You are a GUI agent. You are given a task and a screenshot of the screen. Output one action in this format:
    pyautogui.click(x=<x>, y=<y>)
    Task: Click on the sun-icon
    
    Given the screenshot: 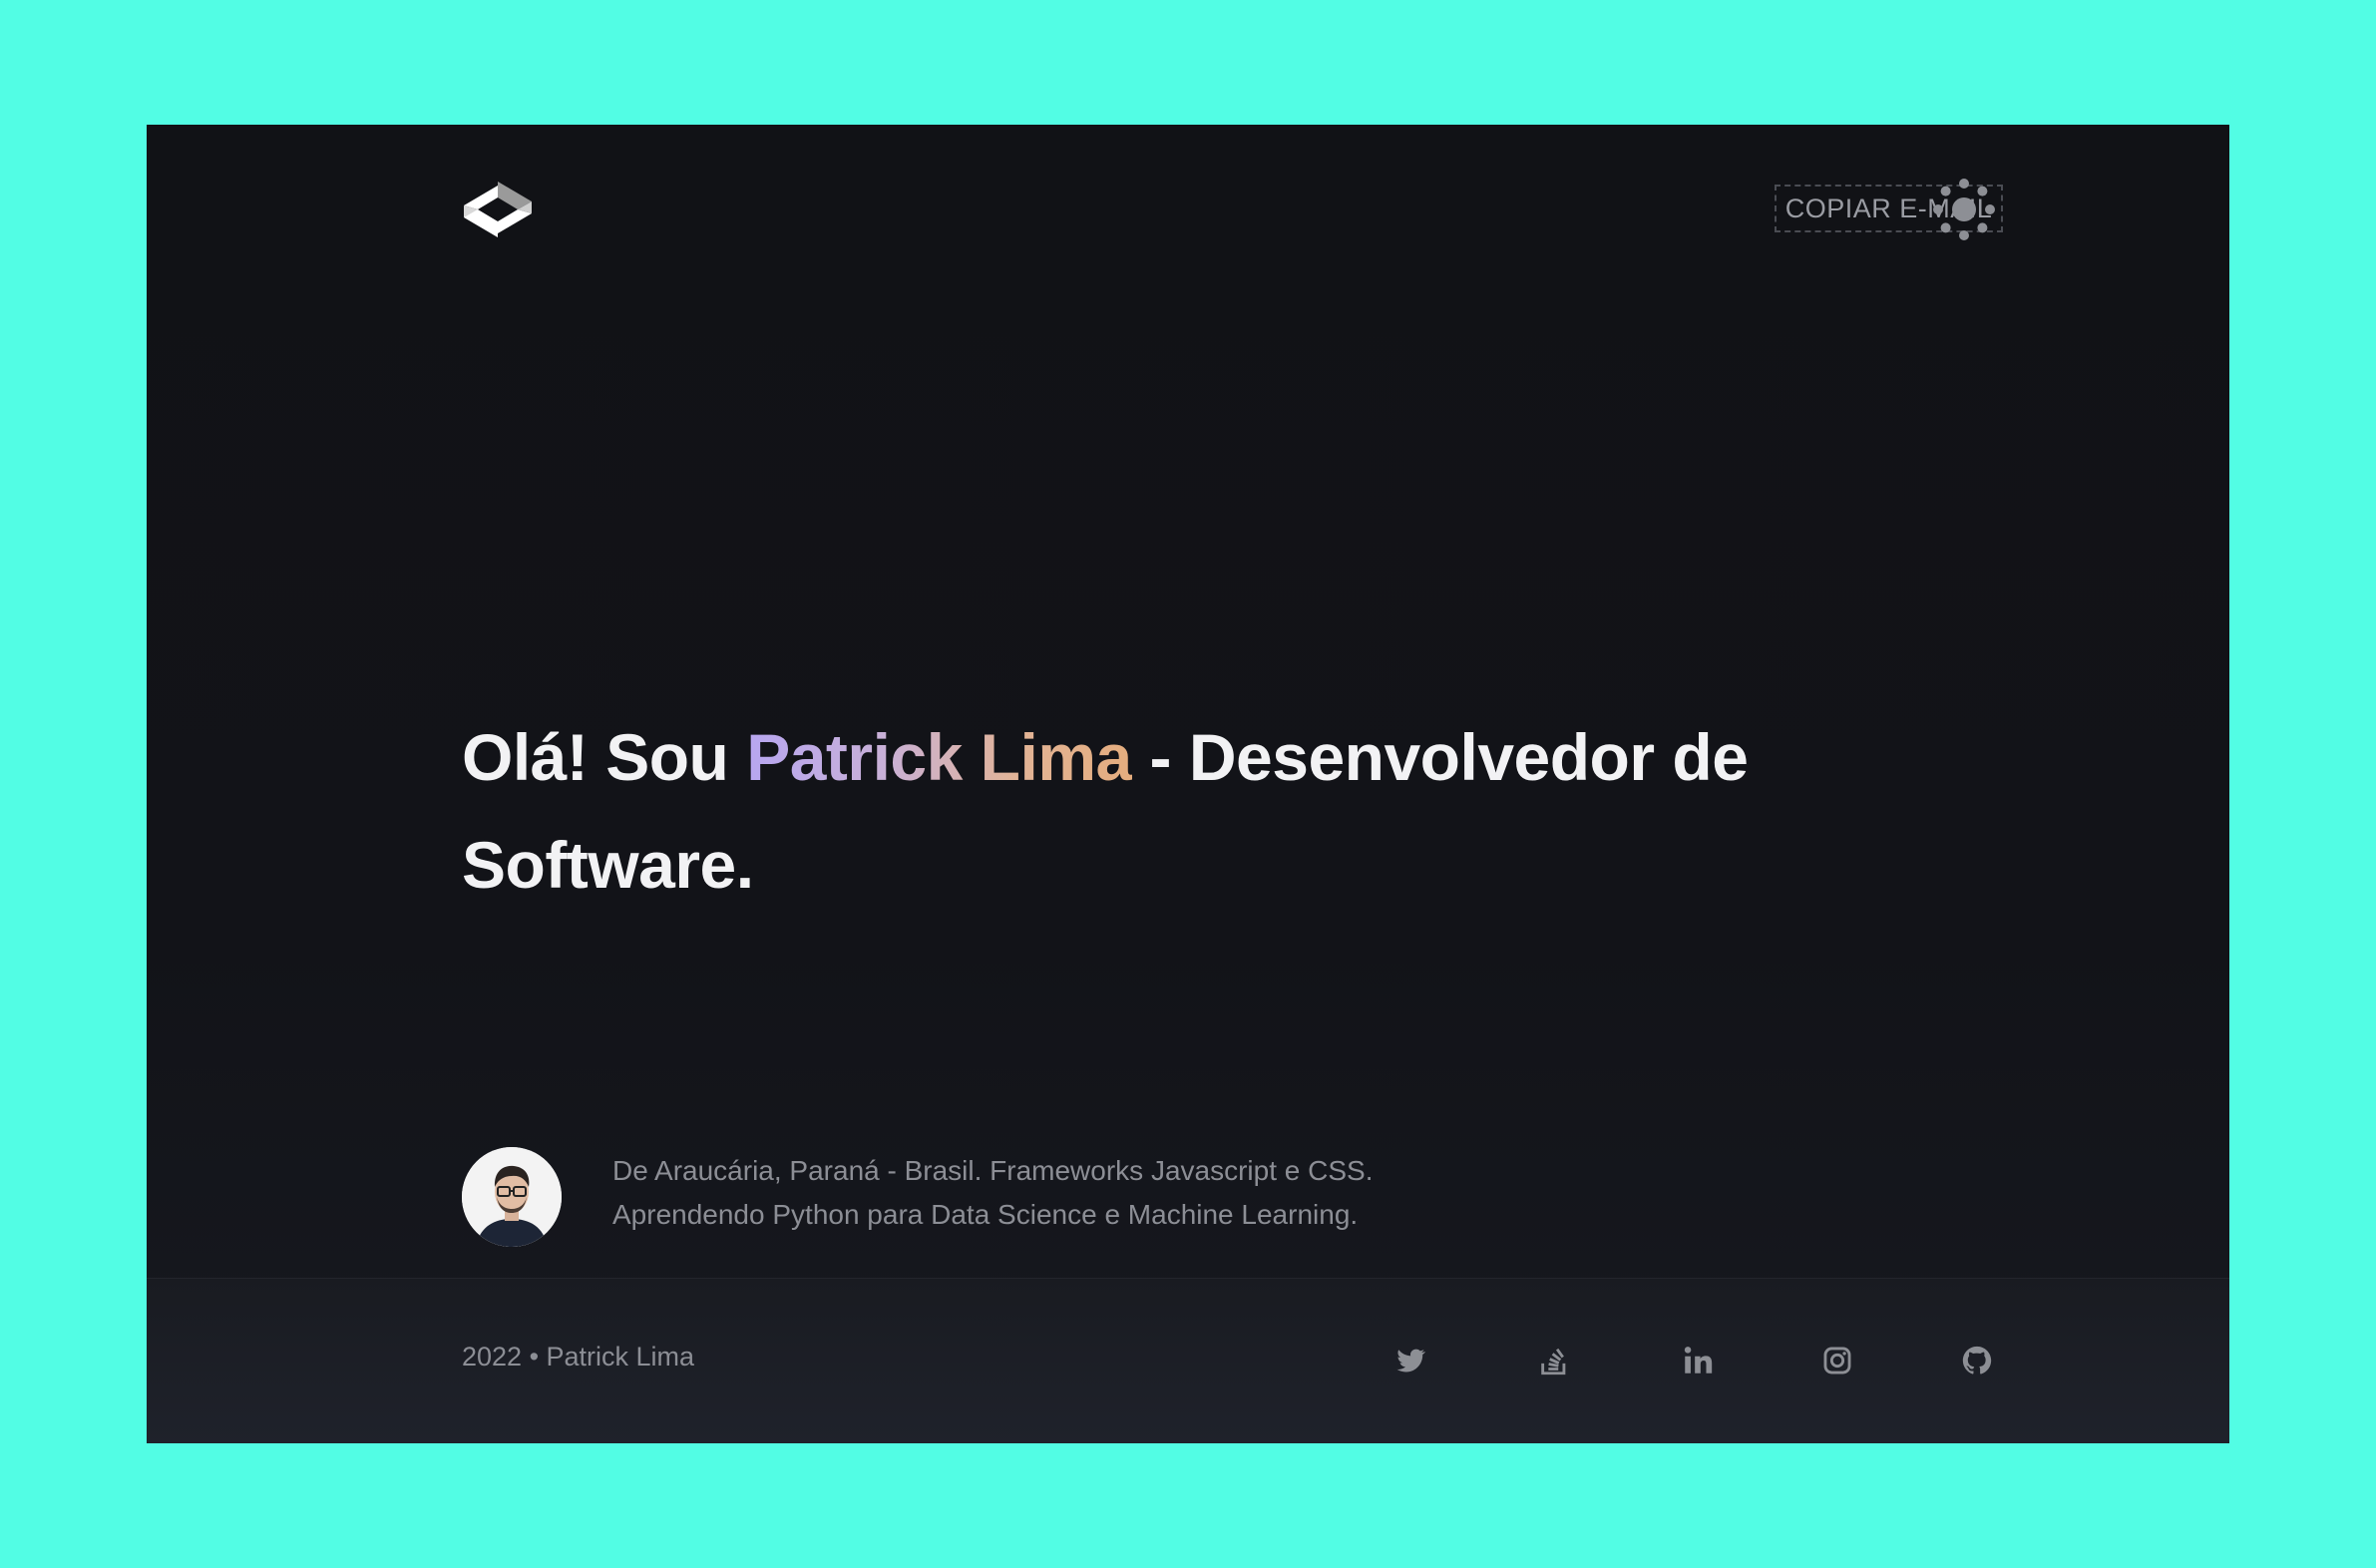 What is the action you would take?
    pyautogui.click(x=1964, y=209)
    